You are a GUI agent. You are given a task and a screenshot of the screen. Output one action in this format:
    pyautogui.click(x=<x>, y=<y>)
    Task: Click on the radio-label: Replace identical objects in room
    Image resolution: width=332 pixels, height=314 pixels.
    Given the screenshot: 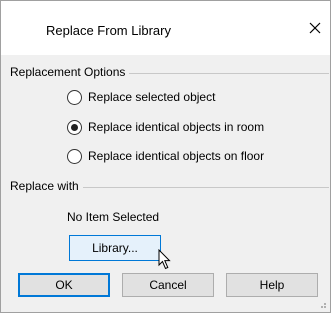 What is the action you would take?
    pyautogui.click(x=176, y=127)
    